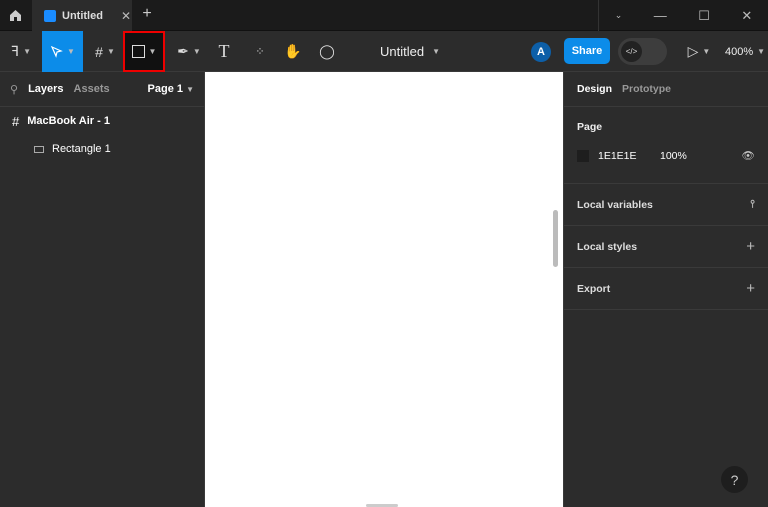  I want to click on opacity-input: 100%, so click(673, 156).